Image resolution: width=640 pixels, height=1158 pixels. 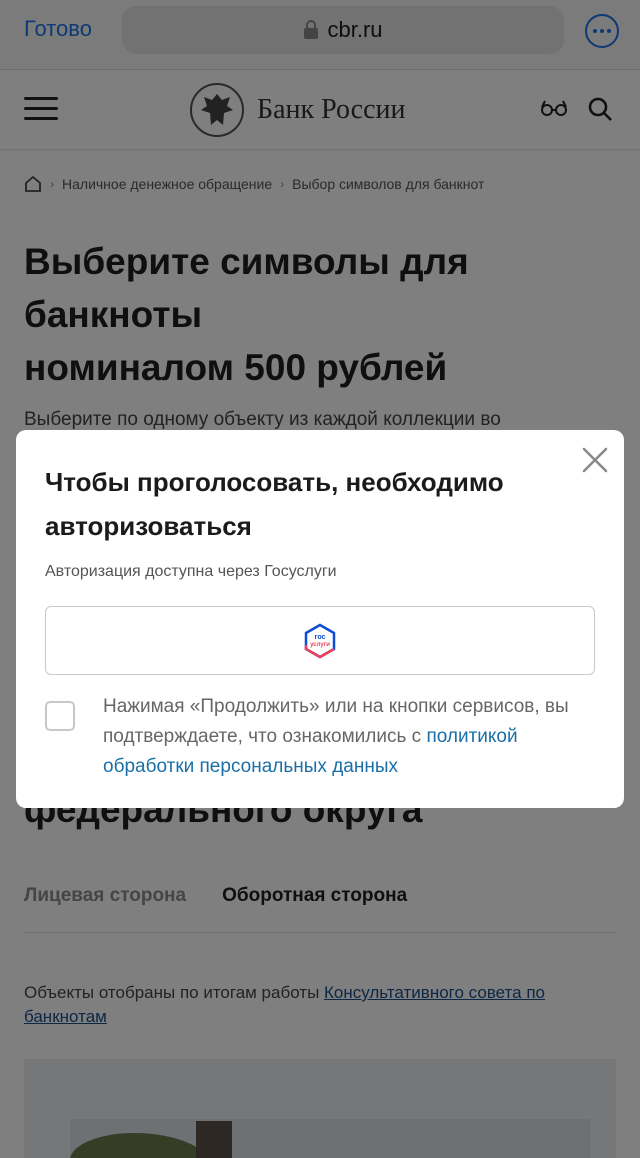 I want to click on consent-checkbox, so click(x=60, y=716).